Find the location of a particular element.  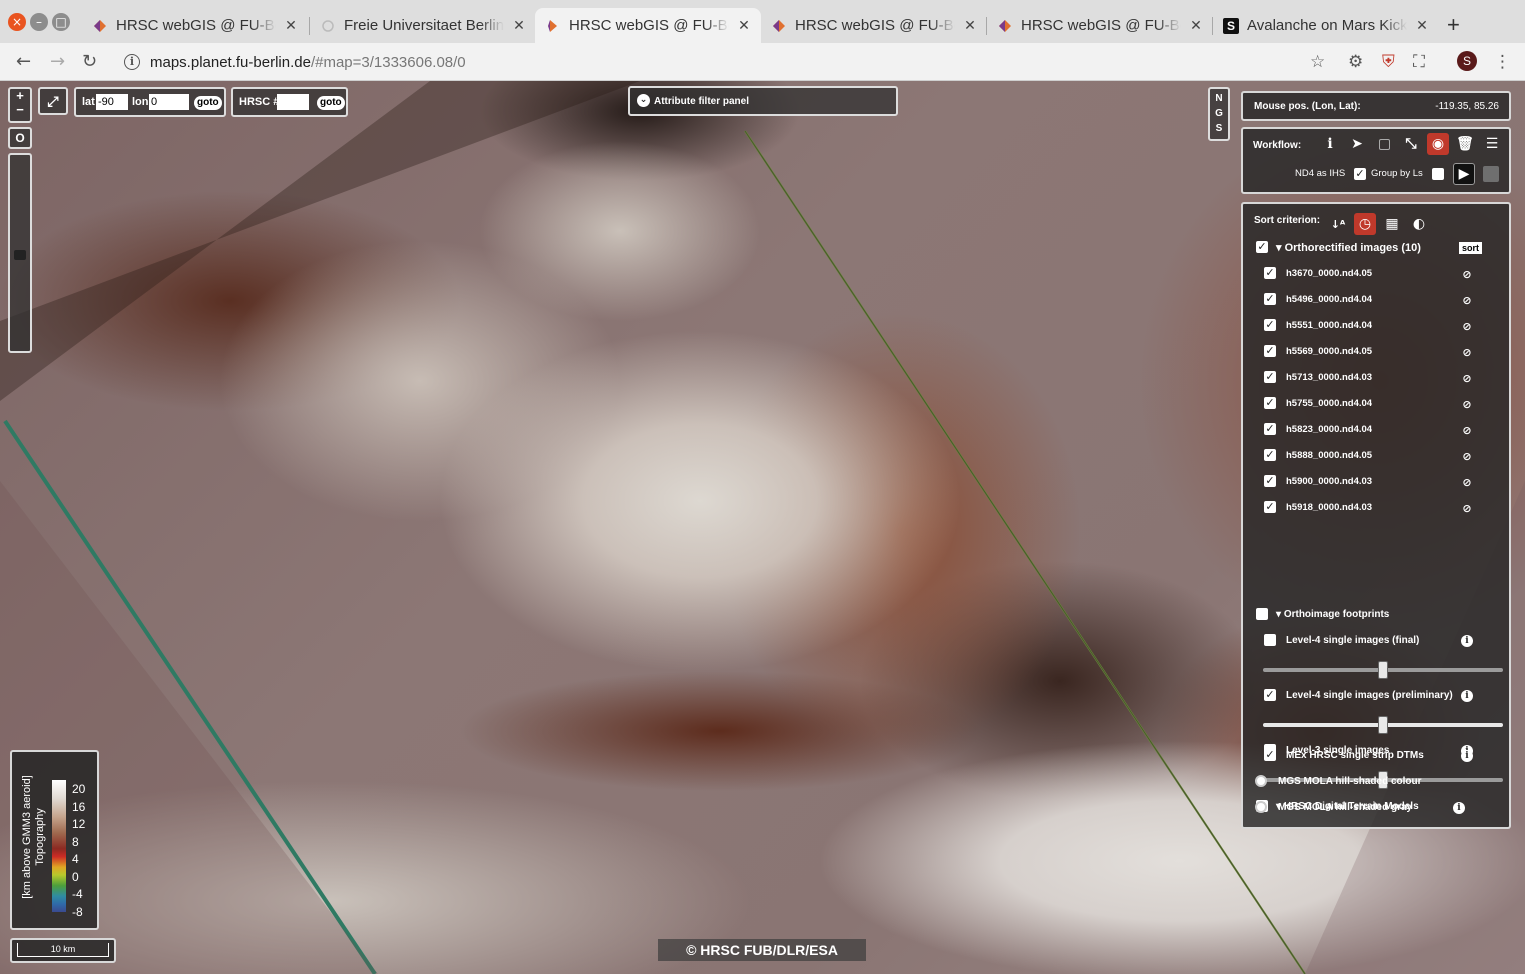

navigate-arrow-icon: ➤ is located at coordinates (1357, 144).